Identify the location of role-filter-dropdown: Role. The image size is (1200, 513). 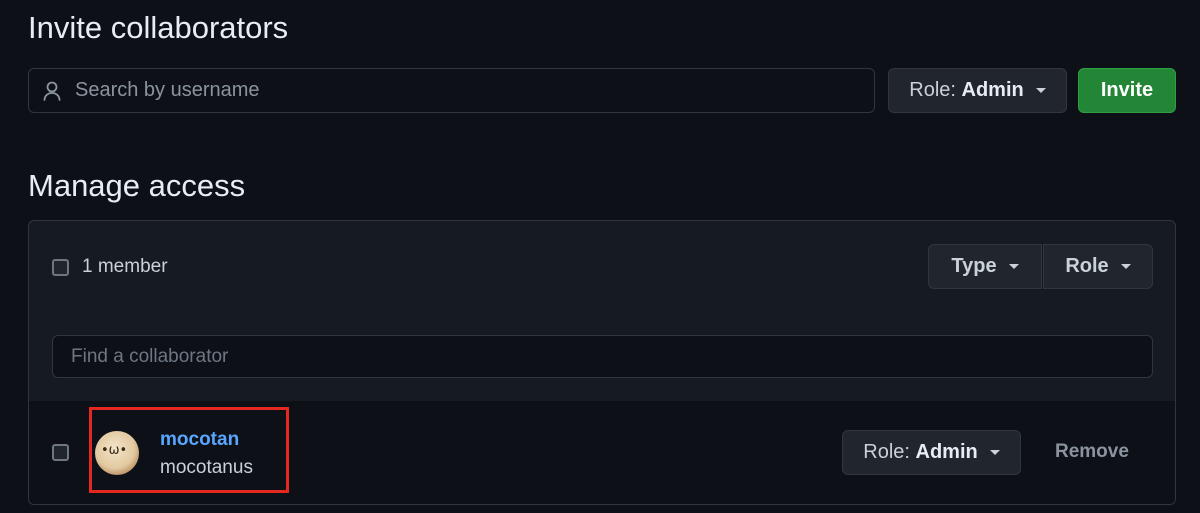
(1098, 266).